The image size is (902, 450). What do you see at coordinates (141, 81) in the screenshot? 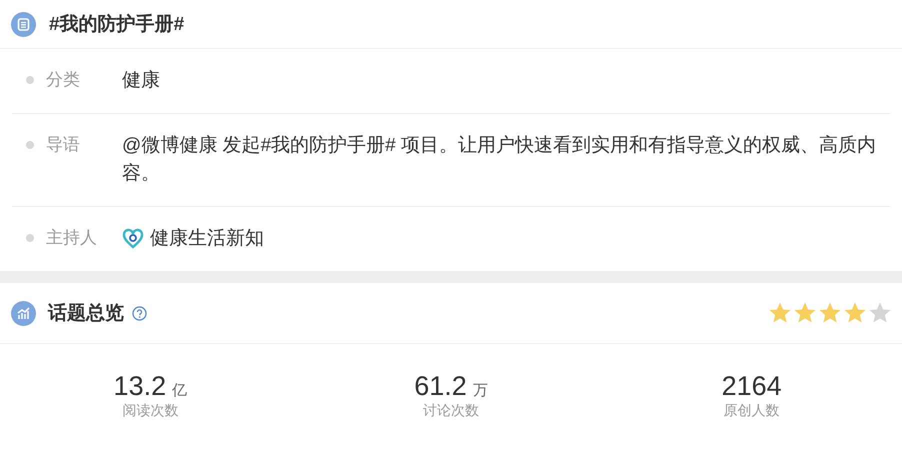
I see `field-value: 健康` at bounding box center [141, 81].